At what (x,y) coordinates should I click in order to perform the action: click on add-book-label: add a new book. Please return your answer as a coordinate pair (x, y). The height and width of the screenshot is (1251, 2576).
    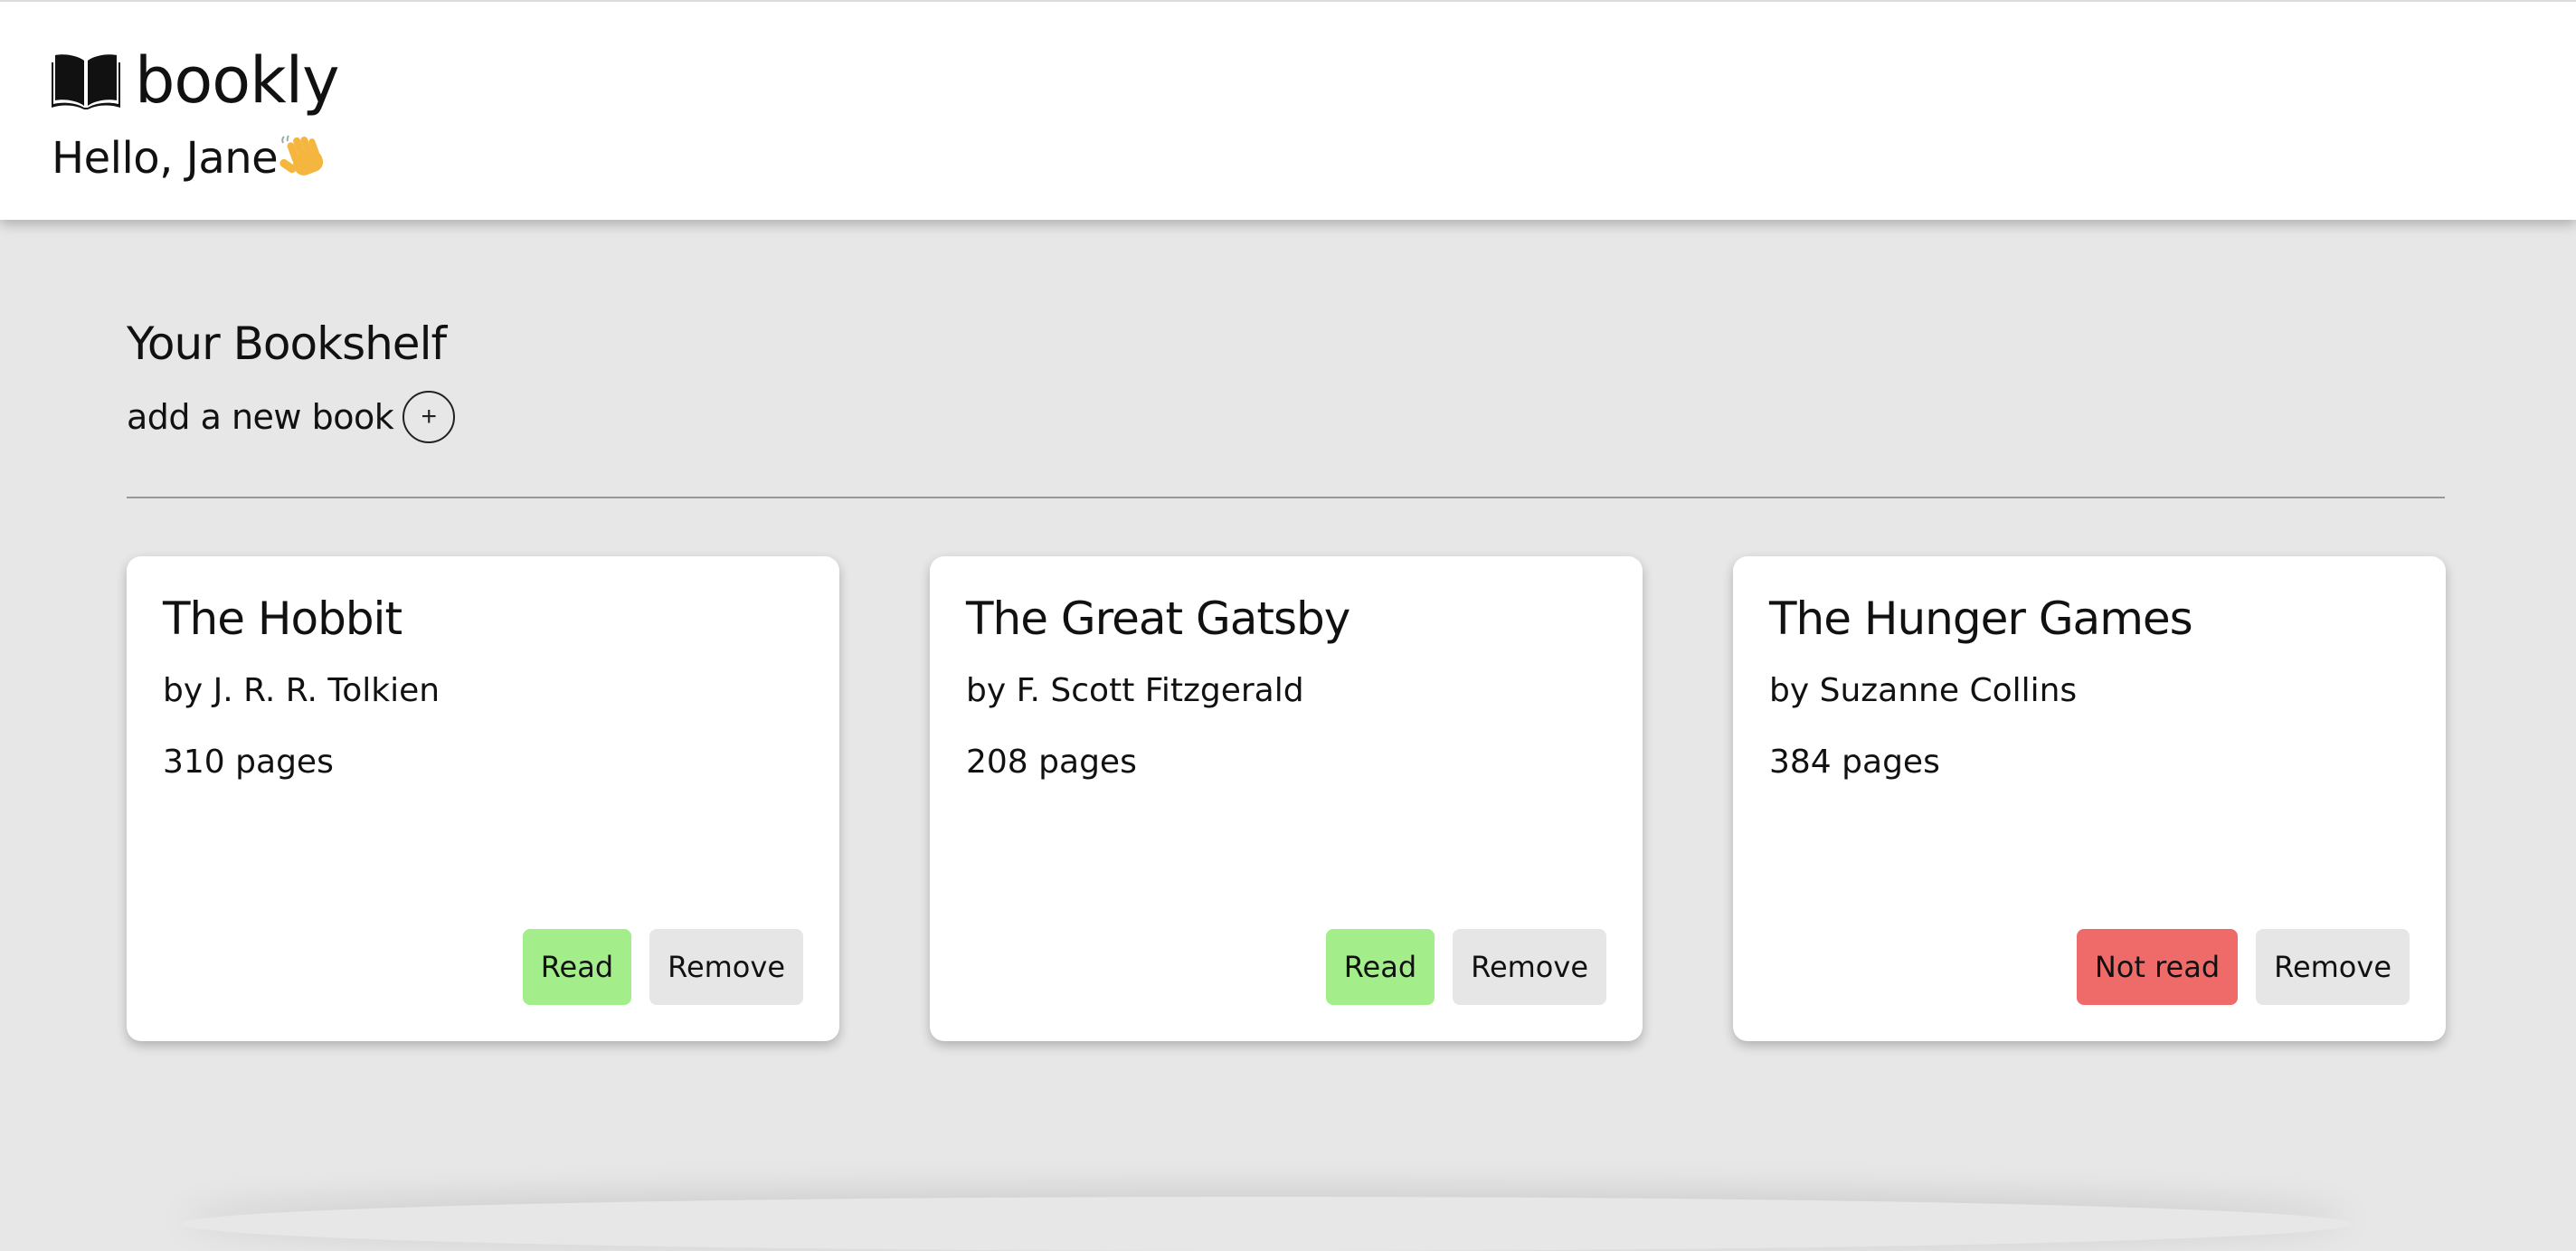
    Looking at the image, I should click on (260, 417).